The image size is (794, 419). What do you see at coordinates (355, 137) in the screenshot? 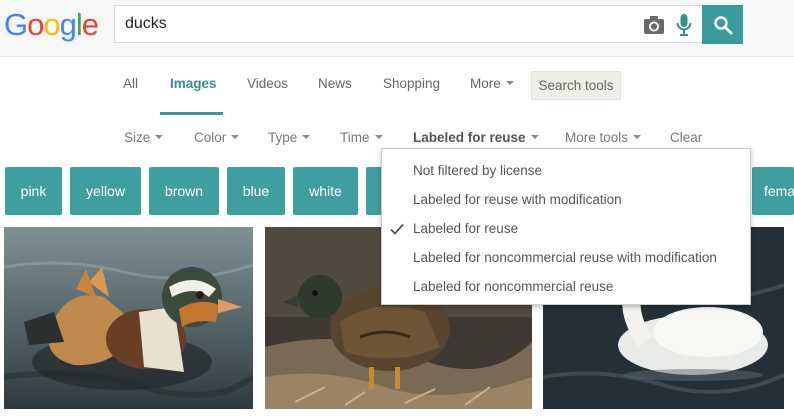
I see `filter-time-label: Time` at bounding box center [355, 137].